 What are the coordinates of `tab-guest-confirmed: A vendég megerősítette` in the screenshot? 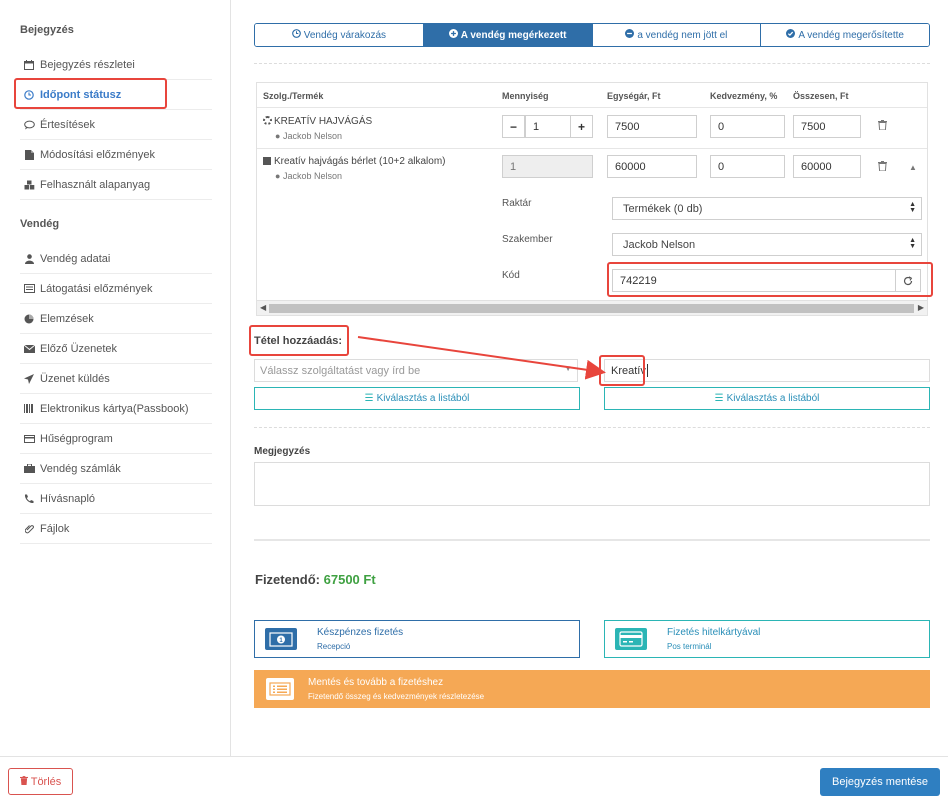 It's located at (845, 35).